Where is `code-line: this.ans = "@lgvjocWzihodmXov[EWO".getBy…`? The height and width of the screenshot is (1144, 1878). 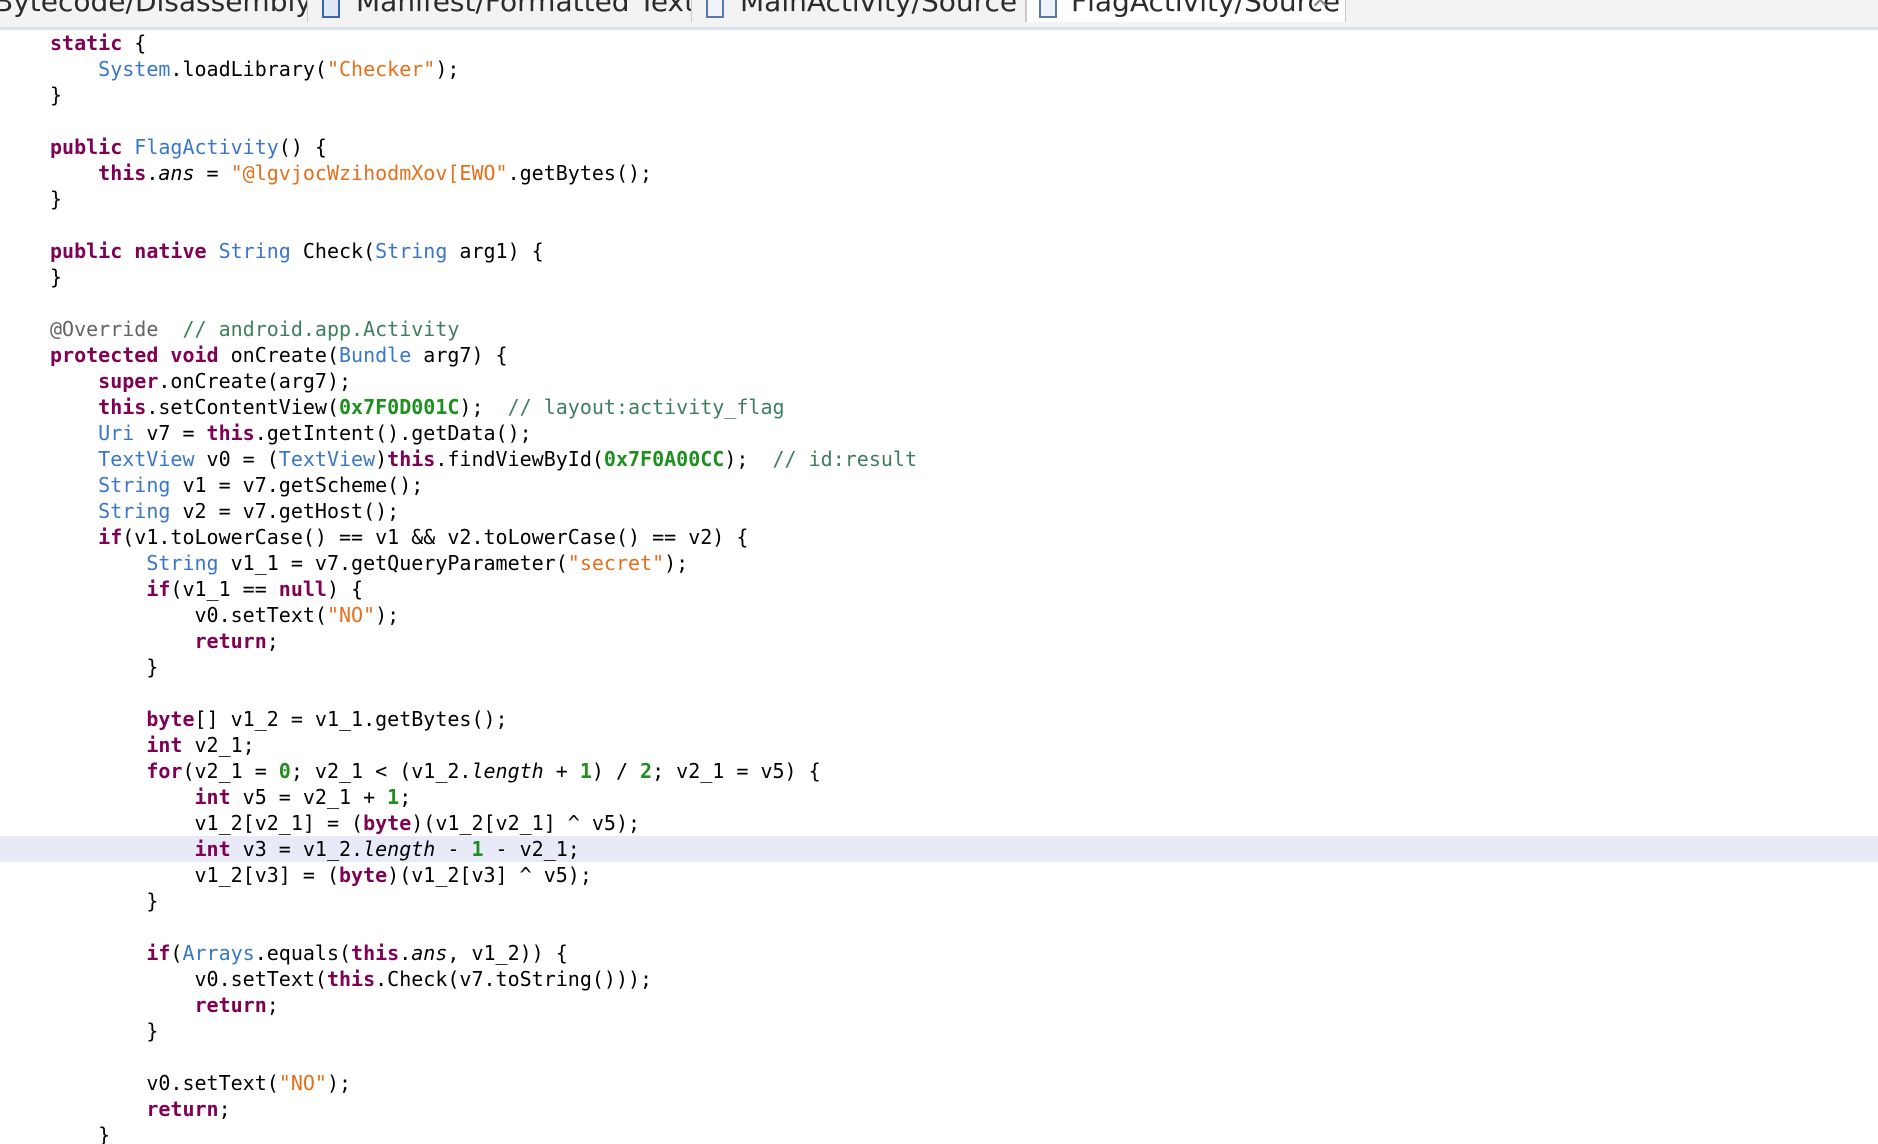 code-line: this.ans = "@lgvjocWzihodmXov[EWO".getBy… is located at coordinates (939, 173).